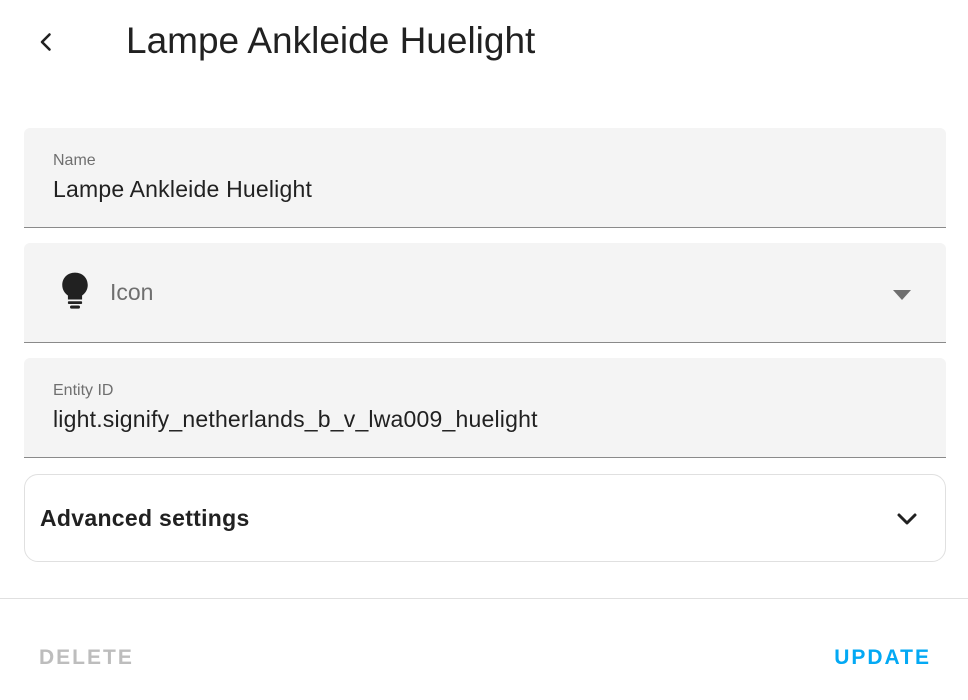  Describe the element at coordinates (907, 519) in the screenshot. I see `chevron-down-icon` at that location.